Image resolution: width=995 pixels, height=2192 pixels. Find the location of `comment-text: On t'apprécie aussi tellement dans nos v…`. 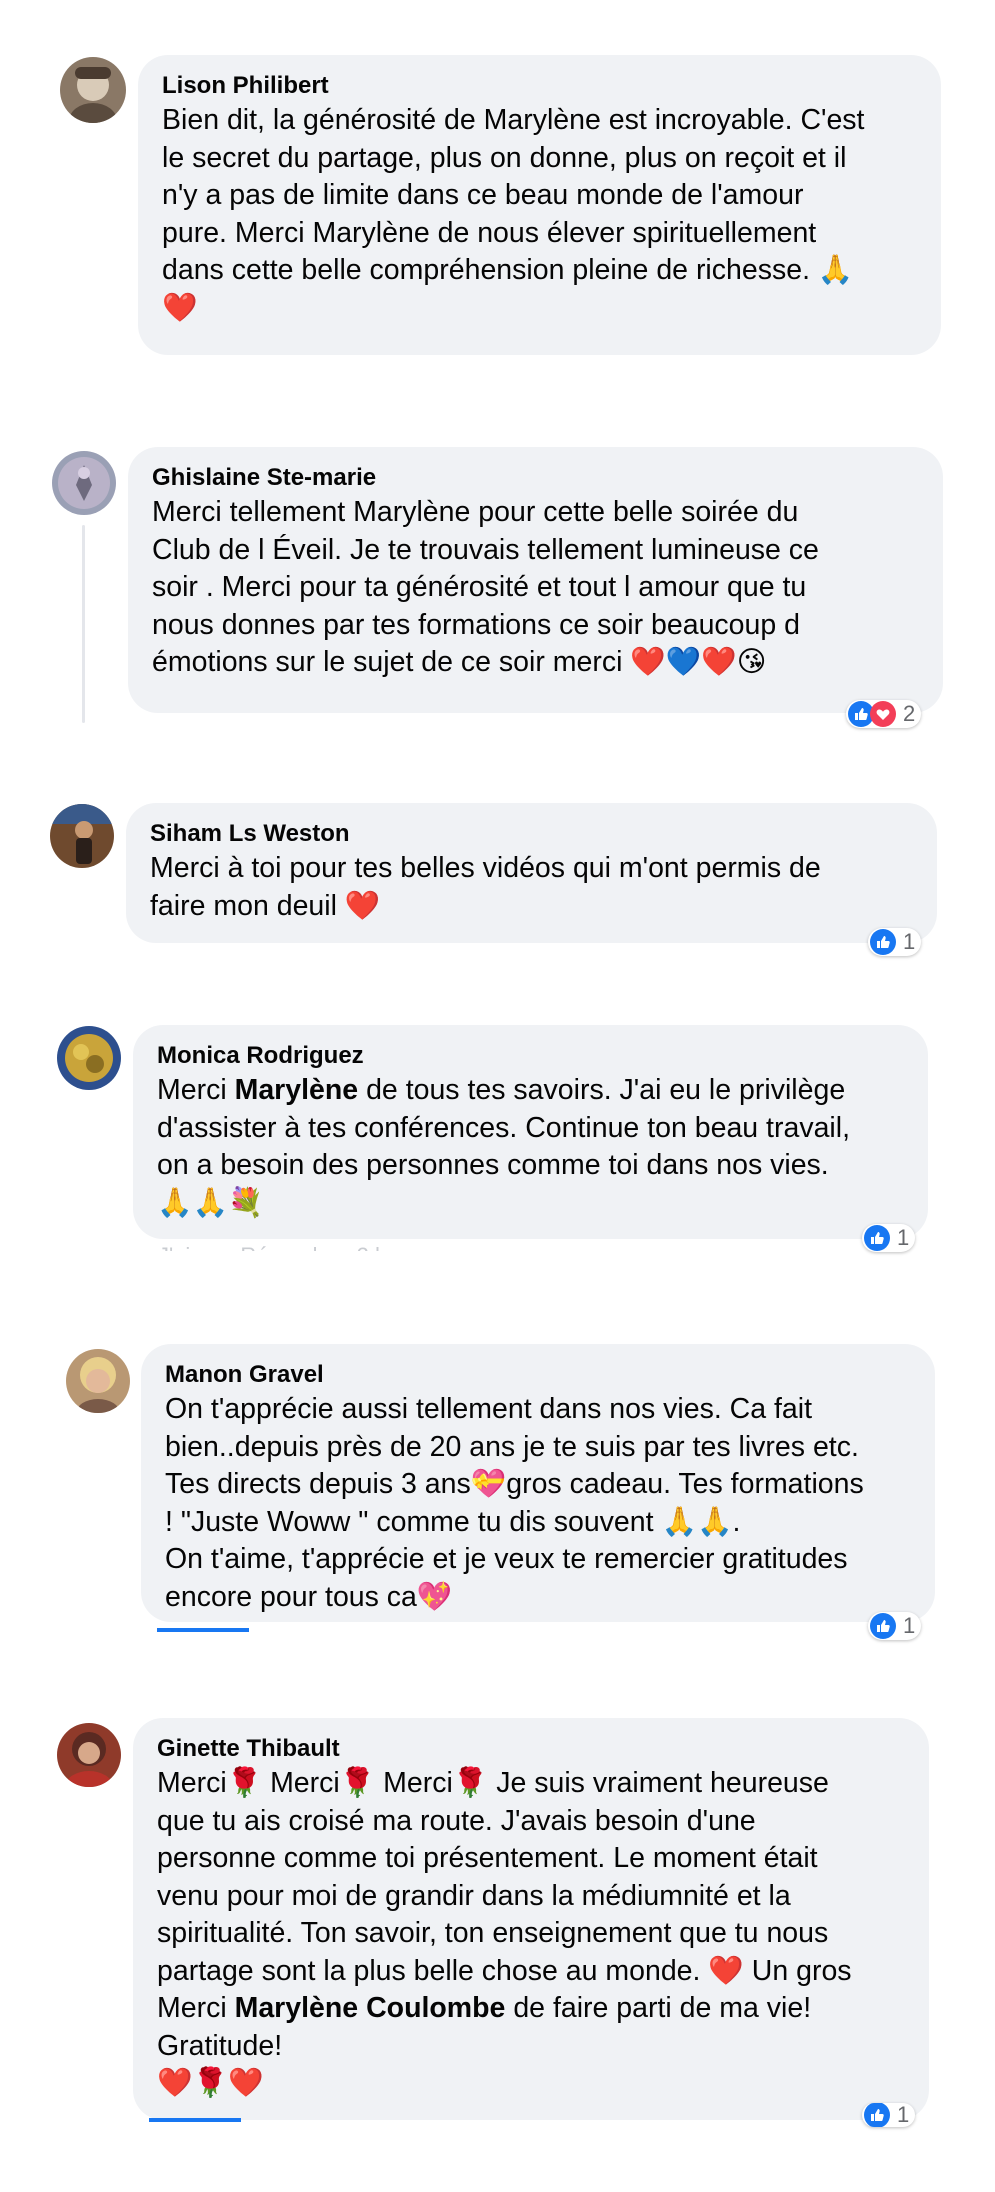

comment-text: On t'apprécie aussi tellement dans nos v… is located at coordinates (538, 1503).